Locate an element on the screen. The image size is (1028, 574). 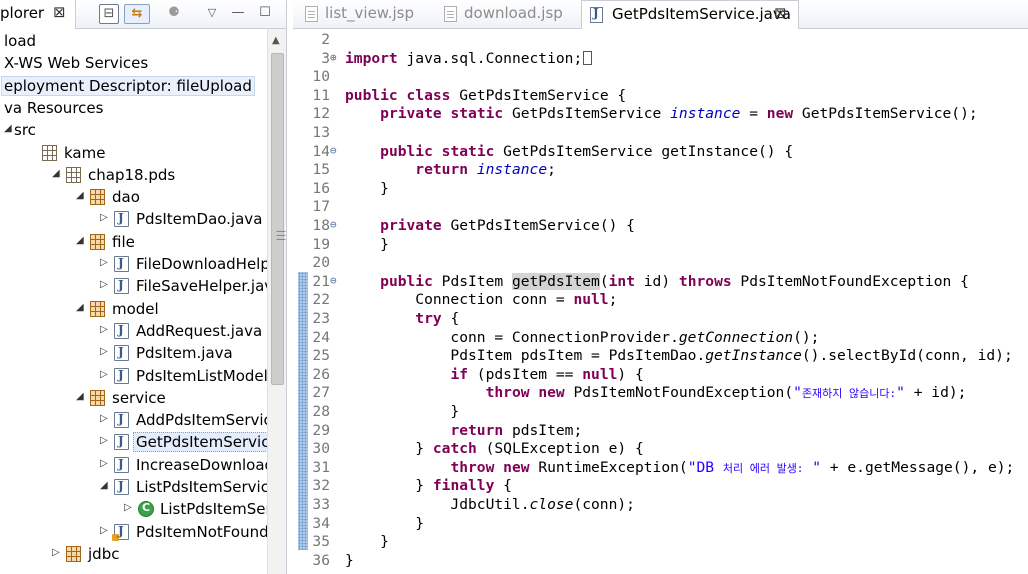
tree-item: ◢ model is located at coordinates (133, 309).